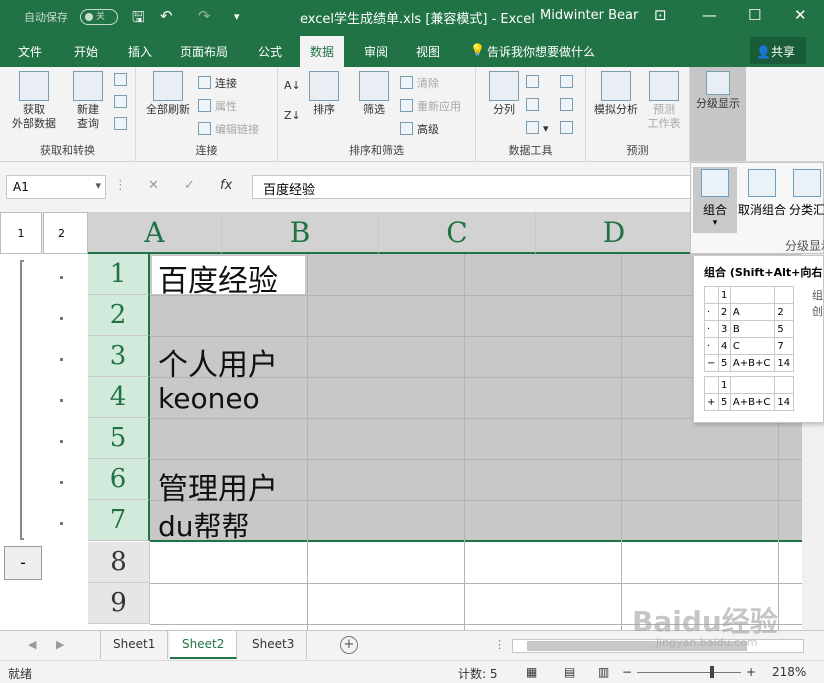 This screenshot has height=683, width=824. What do you see at coordinates (457, 233) in the screenshot?
I see `column-header-c: C` at bounding box center [457, 233].